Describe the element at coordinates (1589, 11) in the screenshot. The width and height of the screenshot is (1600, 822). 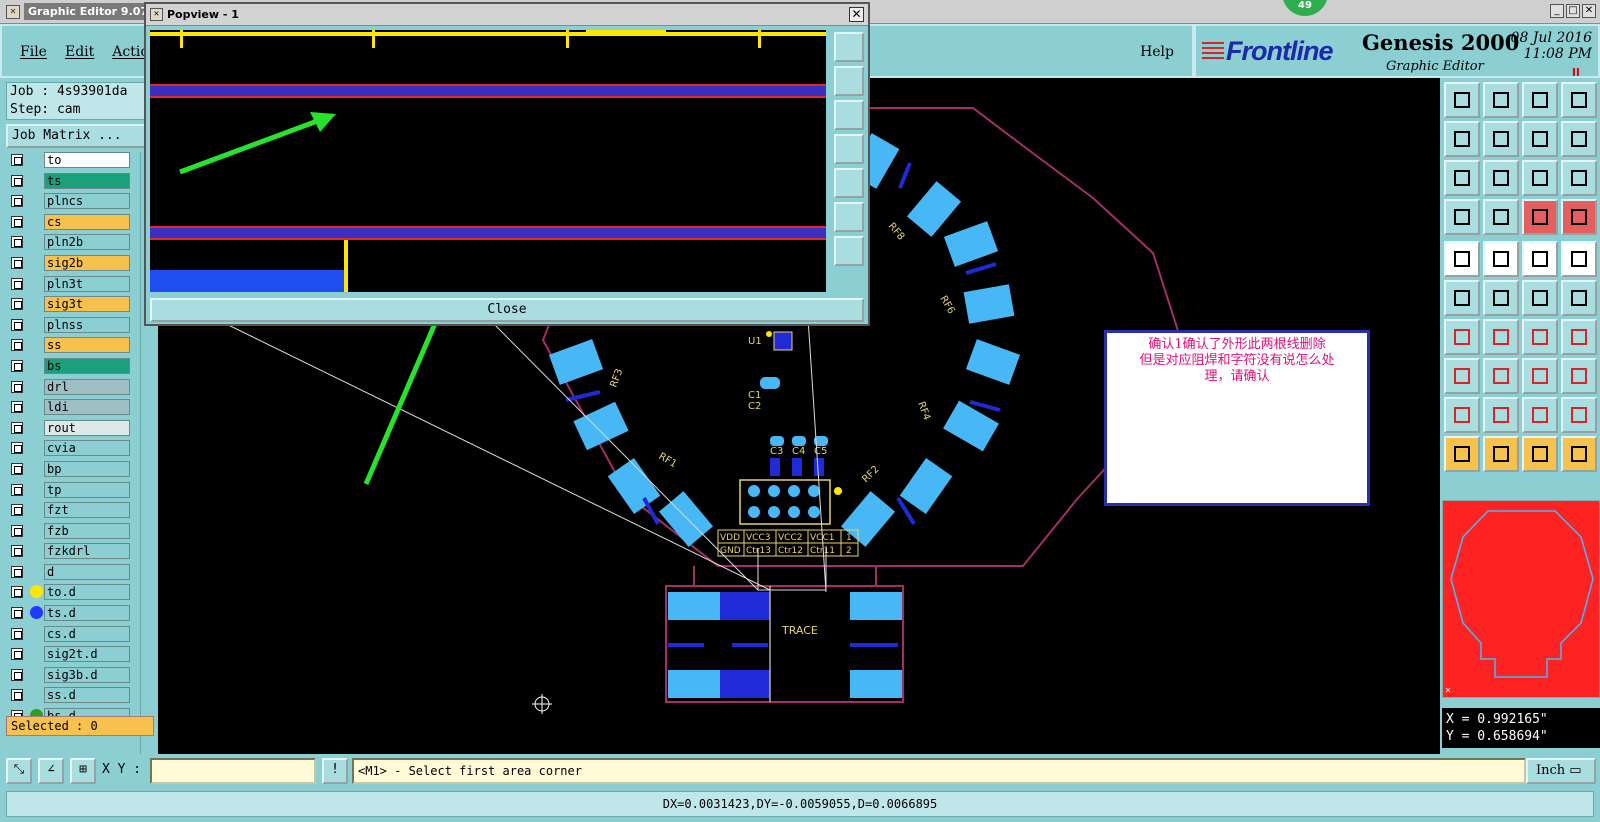
I see `close-icon: ✕` at that location.